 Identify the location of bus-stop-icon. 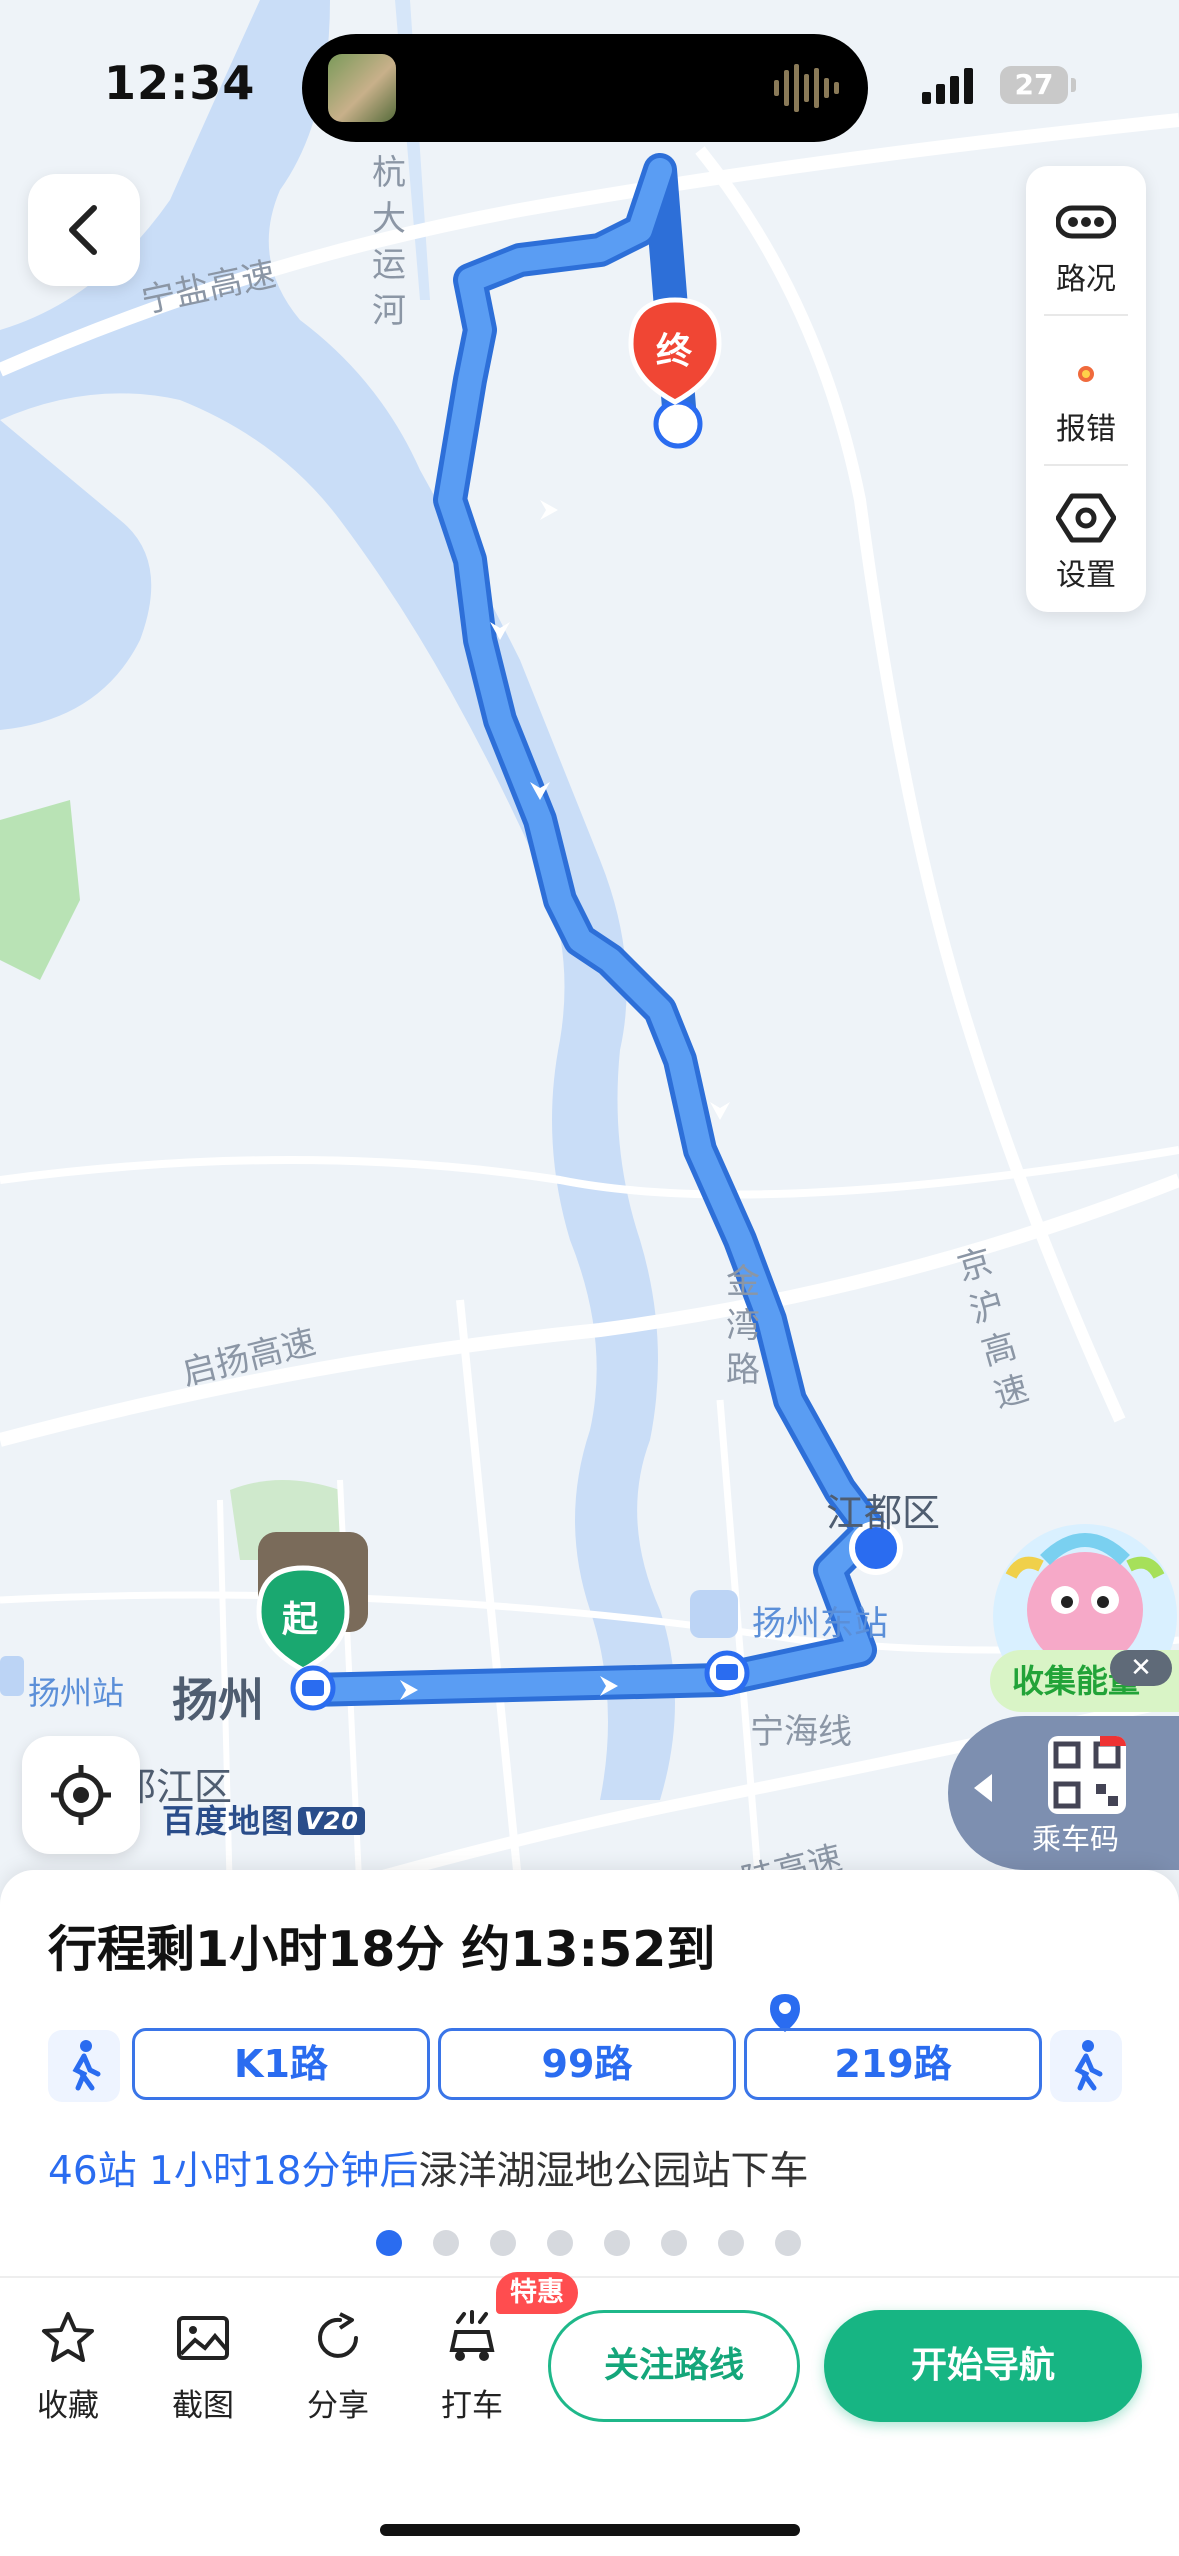
(727, 1672).